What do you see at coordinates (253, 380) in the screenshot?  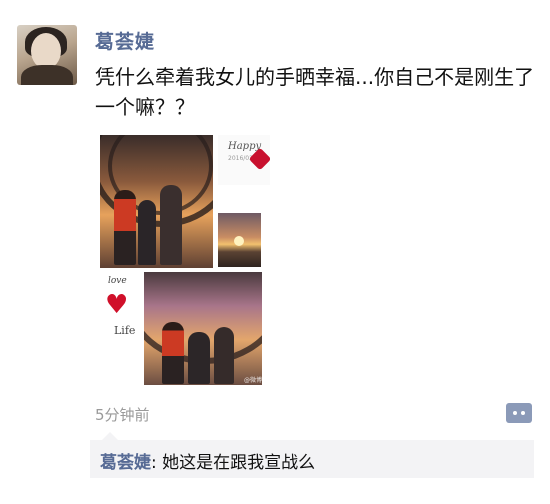 I see `weibo-watermark: @微博` at bounding box center [253, 380].